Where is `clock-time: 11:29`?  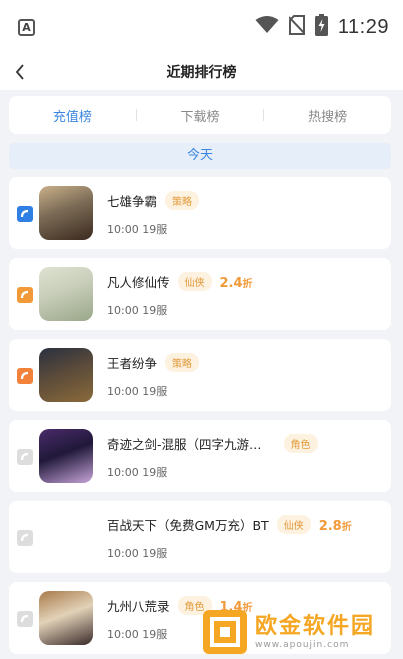
clock-time: 11:29 is located at coordinates (363, 26).